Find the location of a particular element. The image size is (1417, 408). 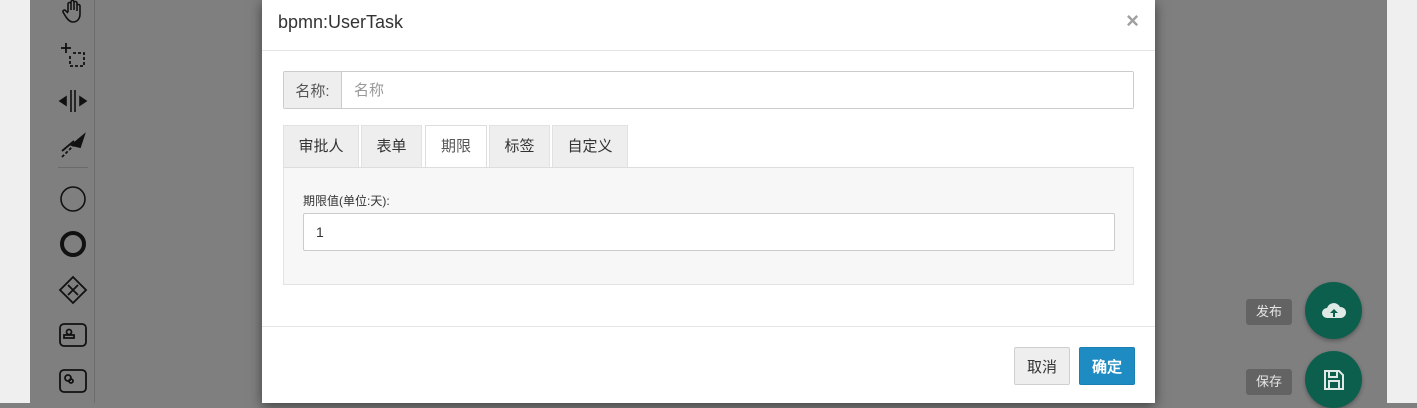

global-connect-icon is located at coordinates (73, 146).